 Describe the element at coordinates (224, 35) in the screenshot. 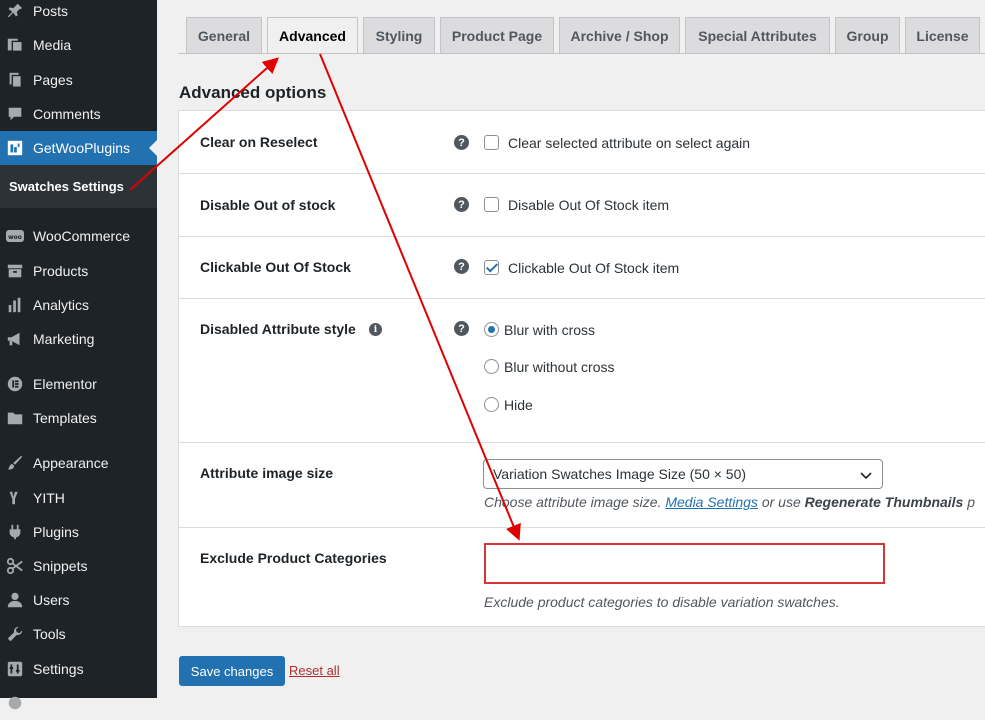

I see `tab-general: General` at that location.